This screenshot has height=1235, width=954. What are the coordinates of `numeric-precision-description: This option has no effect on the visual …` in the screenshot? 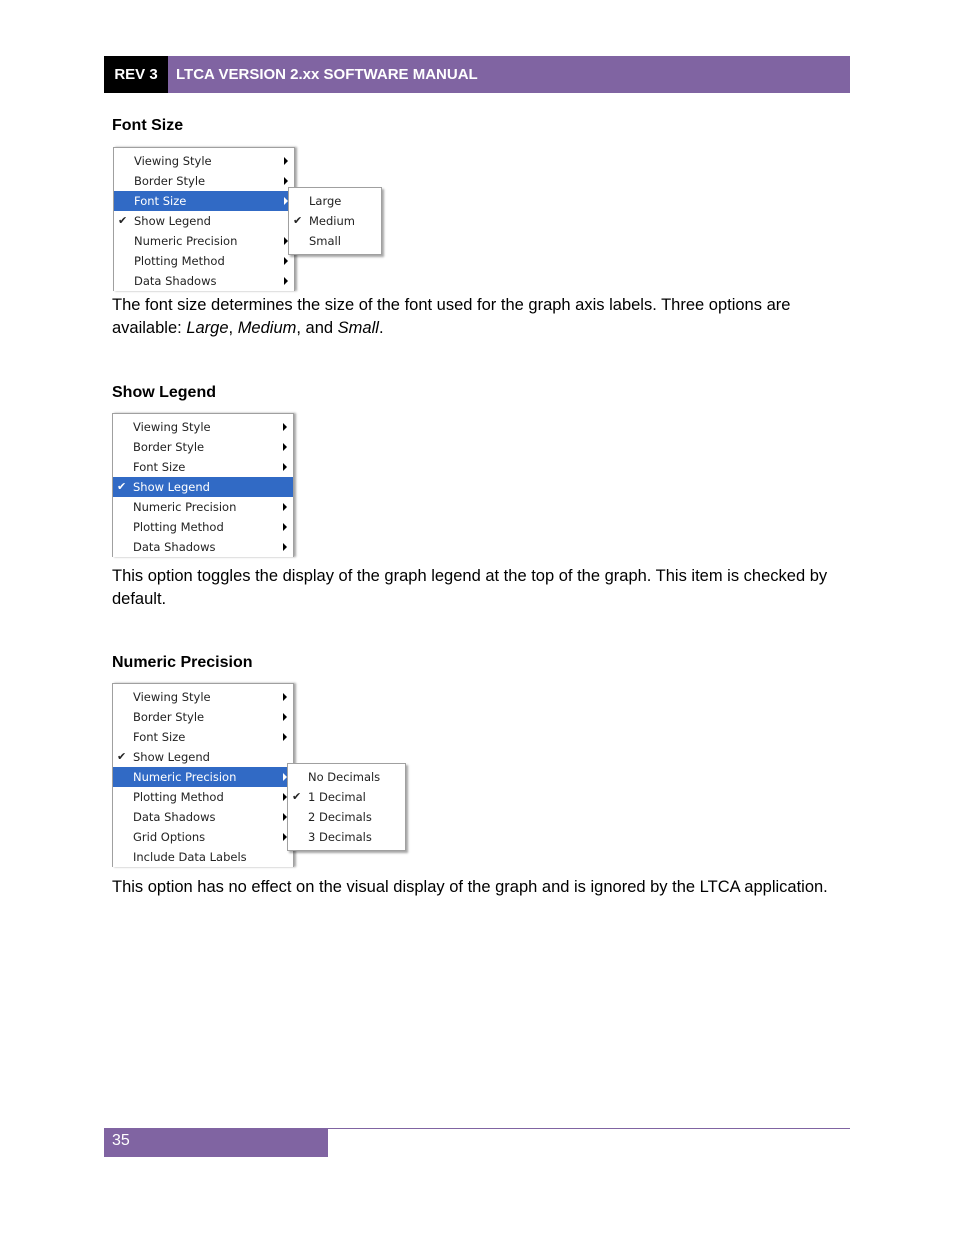 It's located at (470, 887).